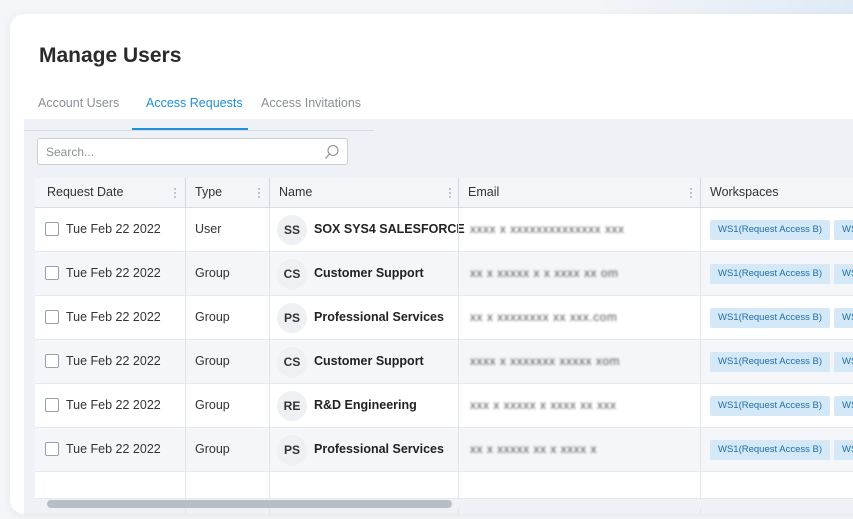  What do you see at coordinates (444, 193) in the screenshot?
I see `table-header: Request Date Type Name Email Workspaces` at bounding box center [444, 193].